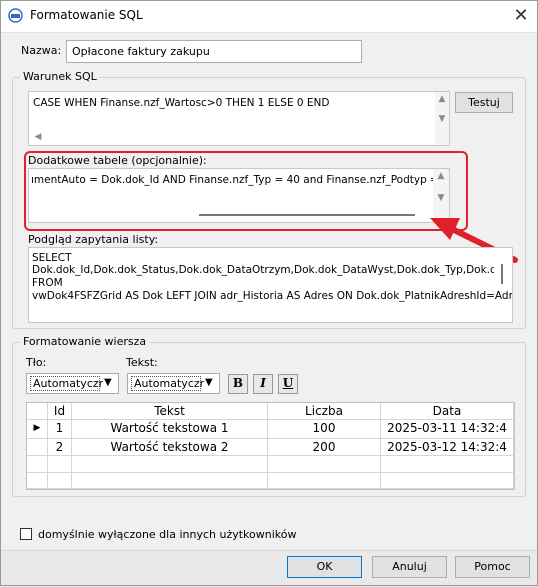 The image size is (538, 587). Describe the element at coordinates (60, 76) in the screenshot. I see `sql-condition-legend: Warunek SQL` at that location.